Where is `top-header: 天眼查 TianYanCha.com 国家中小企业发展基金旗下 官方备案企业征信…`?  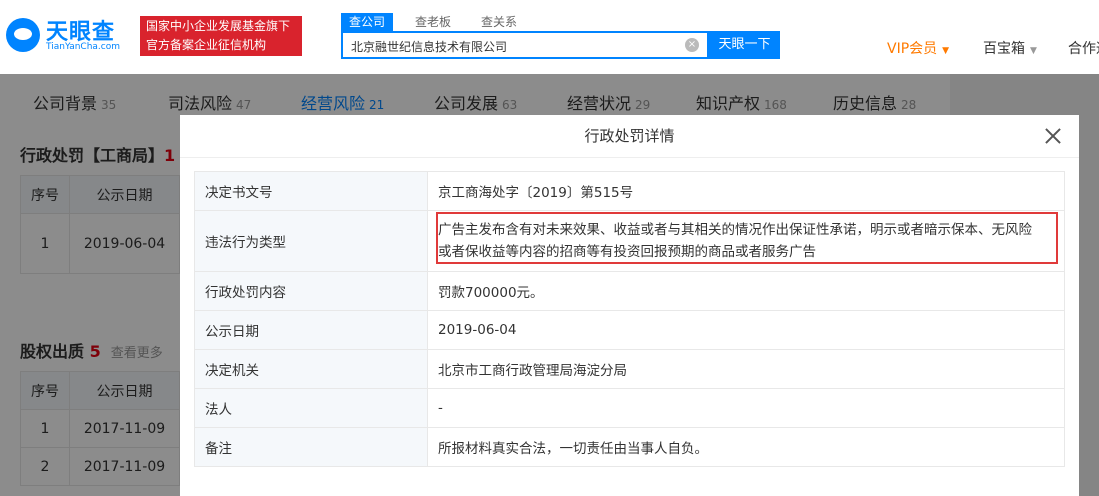 top-header: 天眼查 TianYanCha.com 国家中小企业发展基金旗下 官方备案企业征信… is located at coordinates (549, 37).